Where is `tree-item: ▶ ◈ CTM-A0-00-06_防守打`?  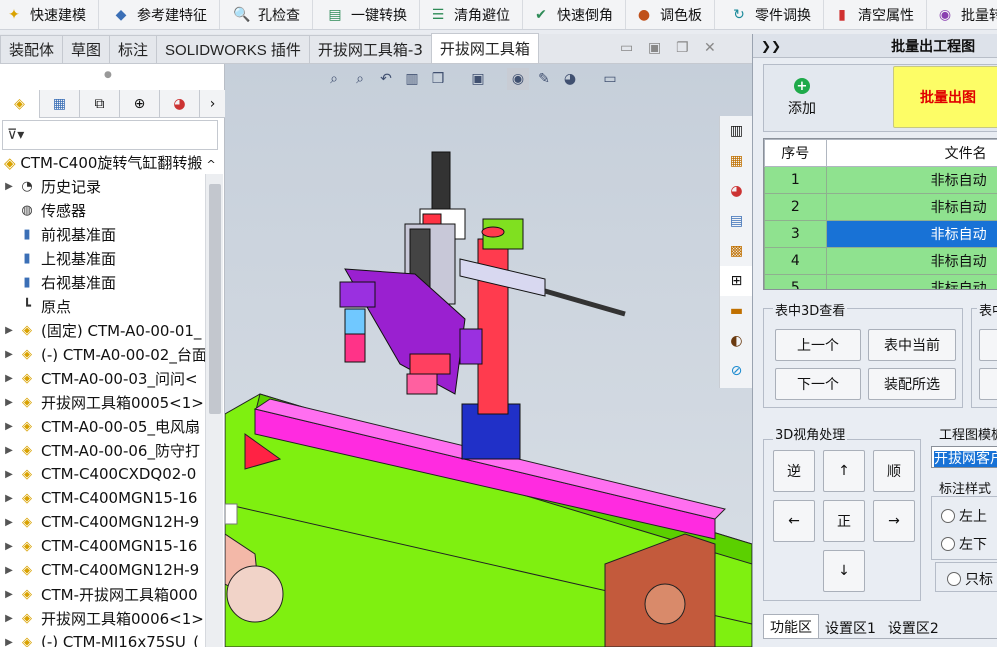 tree-item: ▶ ◈ CTM-A0-00-06_防守打 is located at coordinates (102, 450).